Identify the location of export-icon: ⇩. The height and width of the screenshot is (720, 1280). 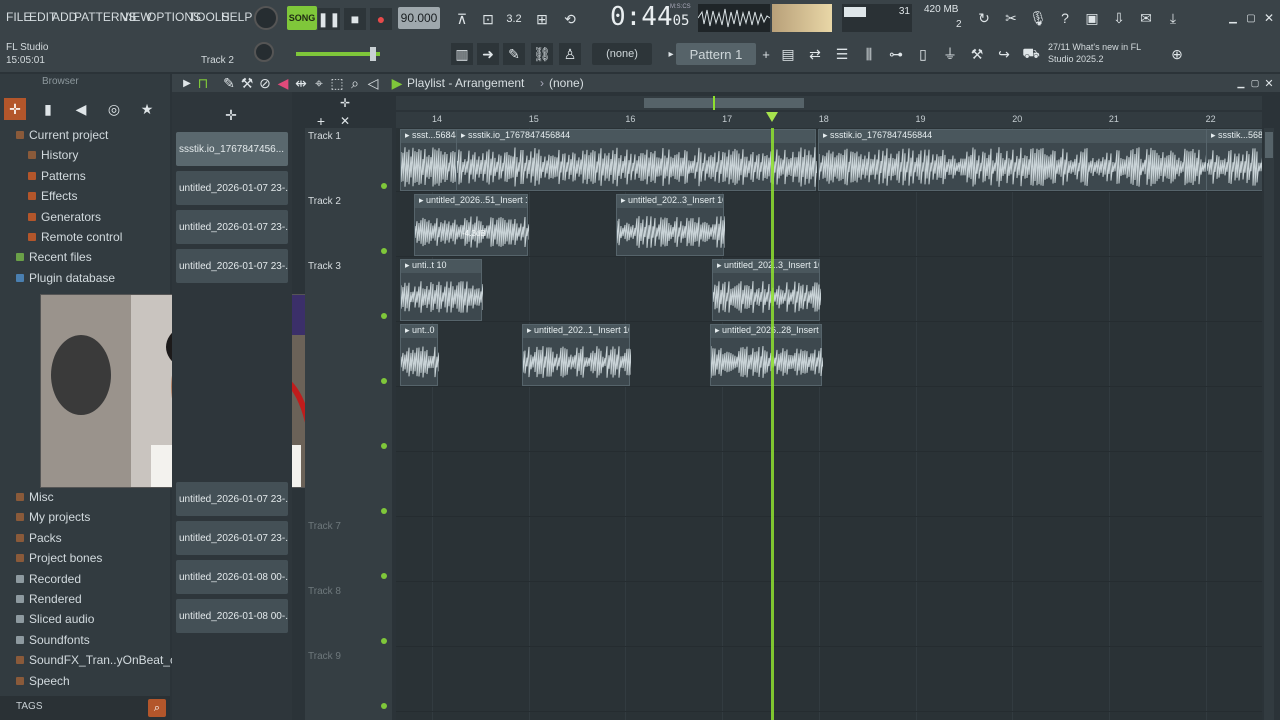
(1119, 18).